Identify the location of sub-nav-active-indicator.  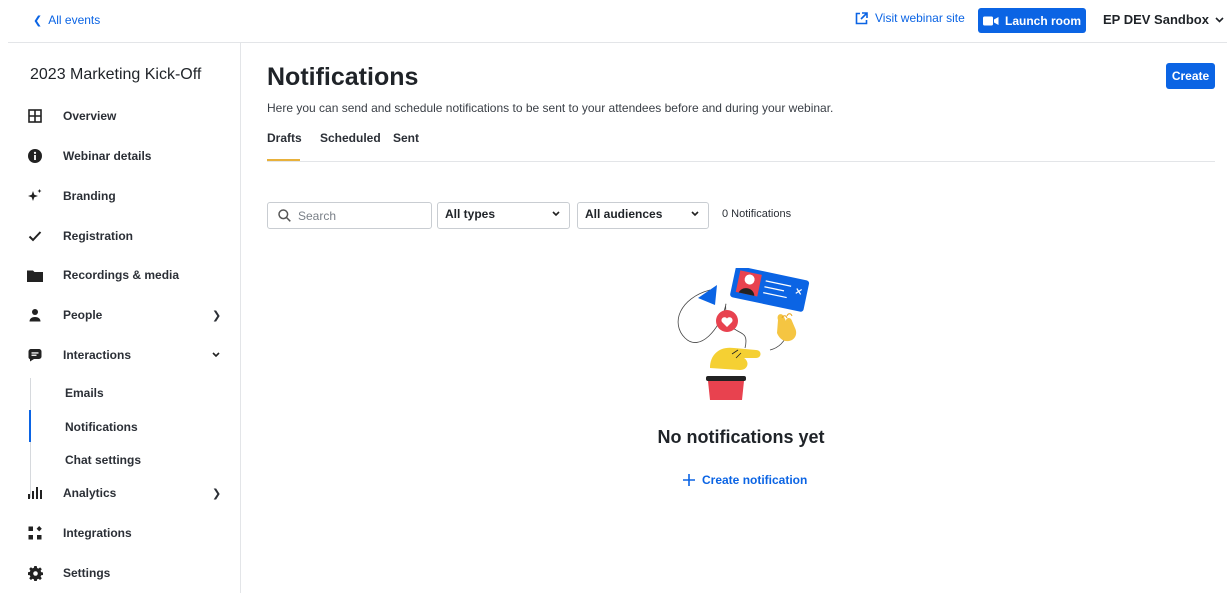
(30, 426).